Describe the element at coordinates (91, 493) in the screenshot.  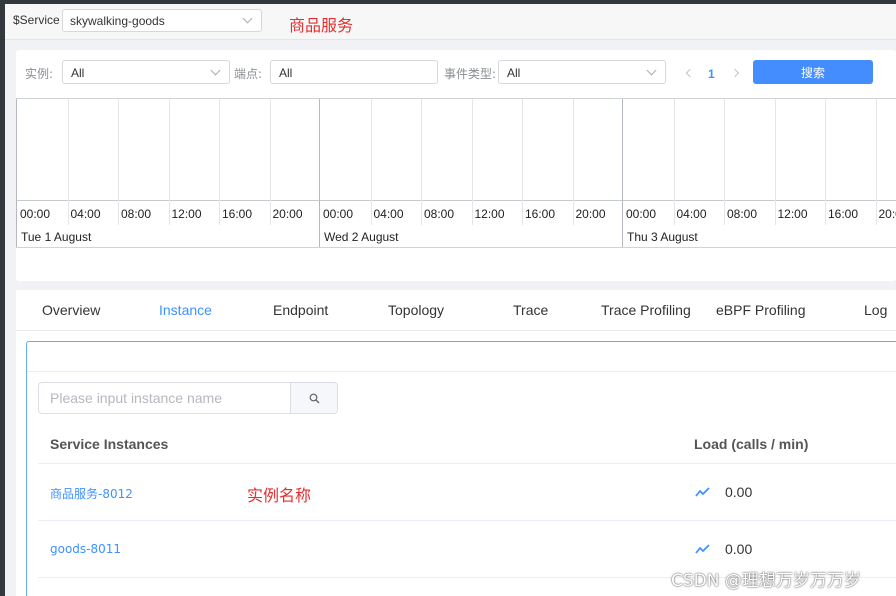
I see `instance-link: 商品服务-8012` at that location.